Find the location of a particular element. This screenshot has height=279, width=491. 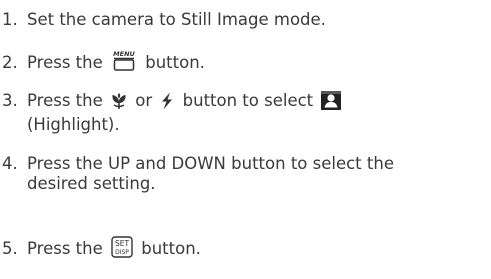

set-disp-button-icon: SET DISP is located at coordinates (122, 249).